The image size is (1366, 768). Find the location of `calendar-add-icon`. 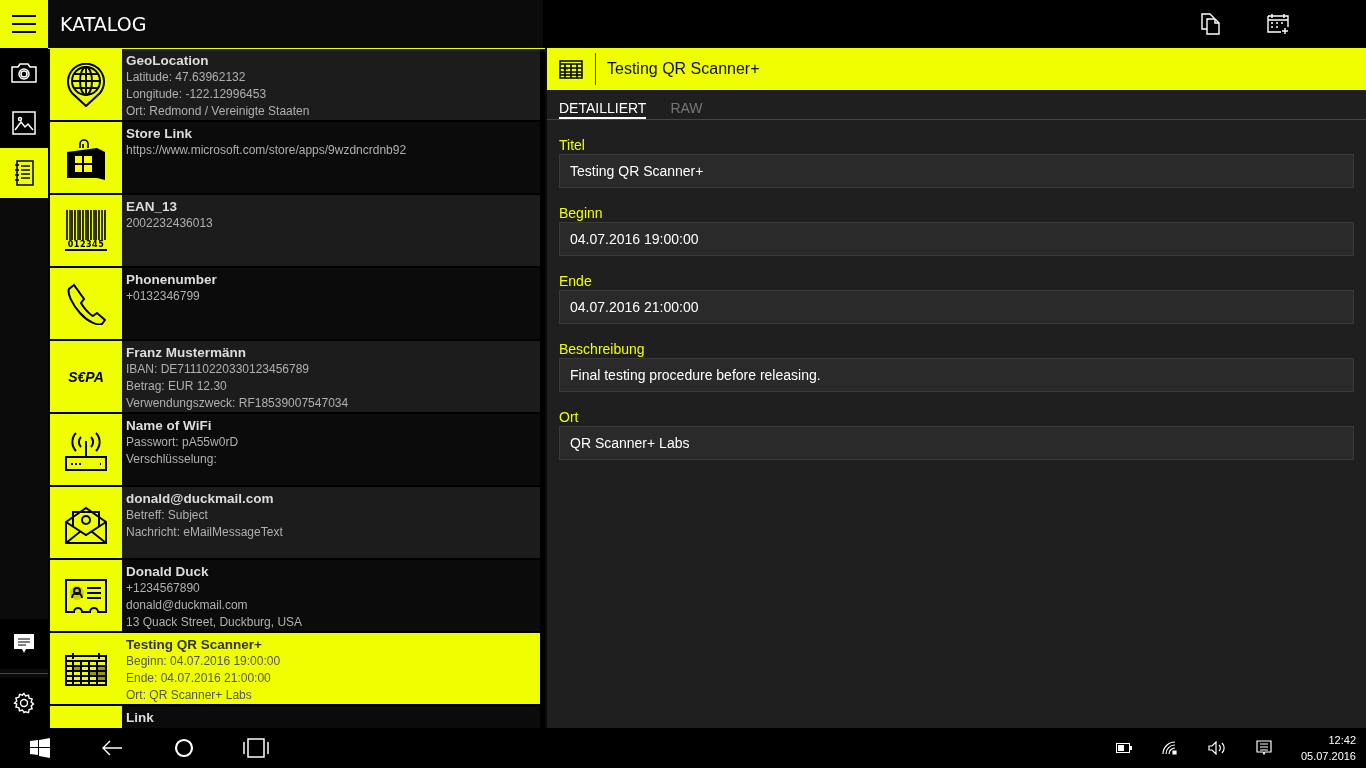

calendar-add-icon is located at coordinates (1279, 24).